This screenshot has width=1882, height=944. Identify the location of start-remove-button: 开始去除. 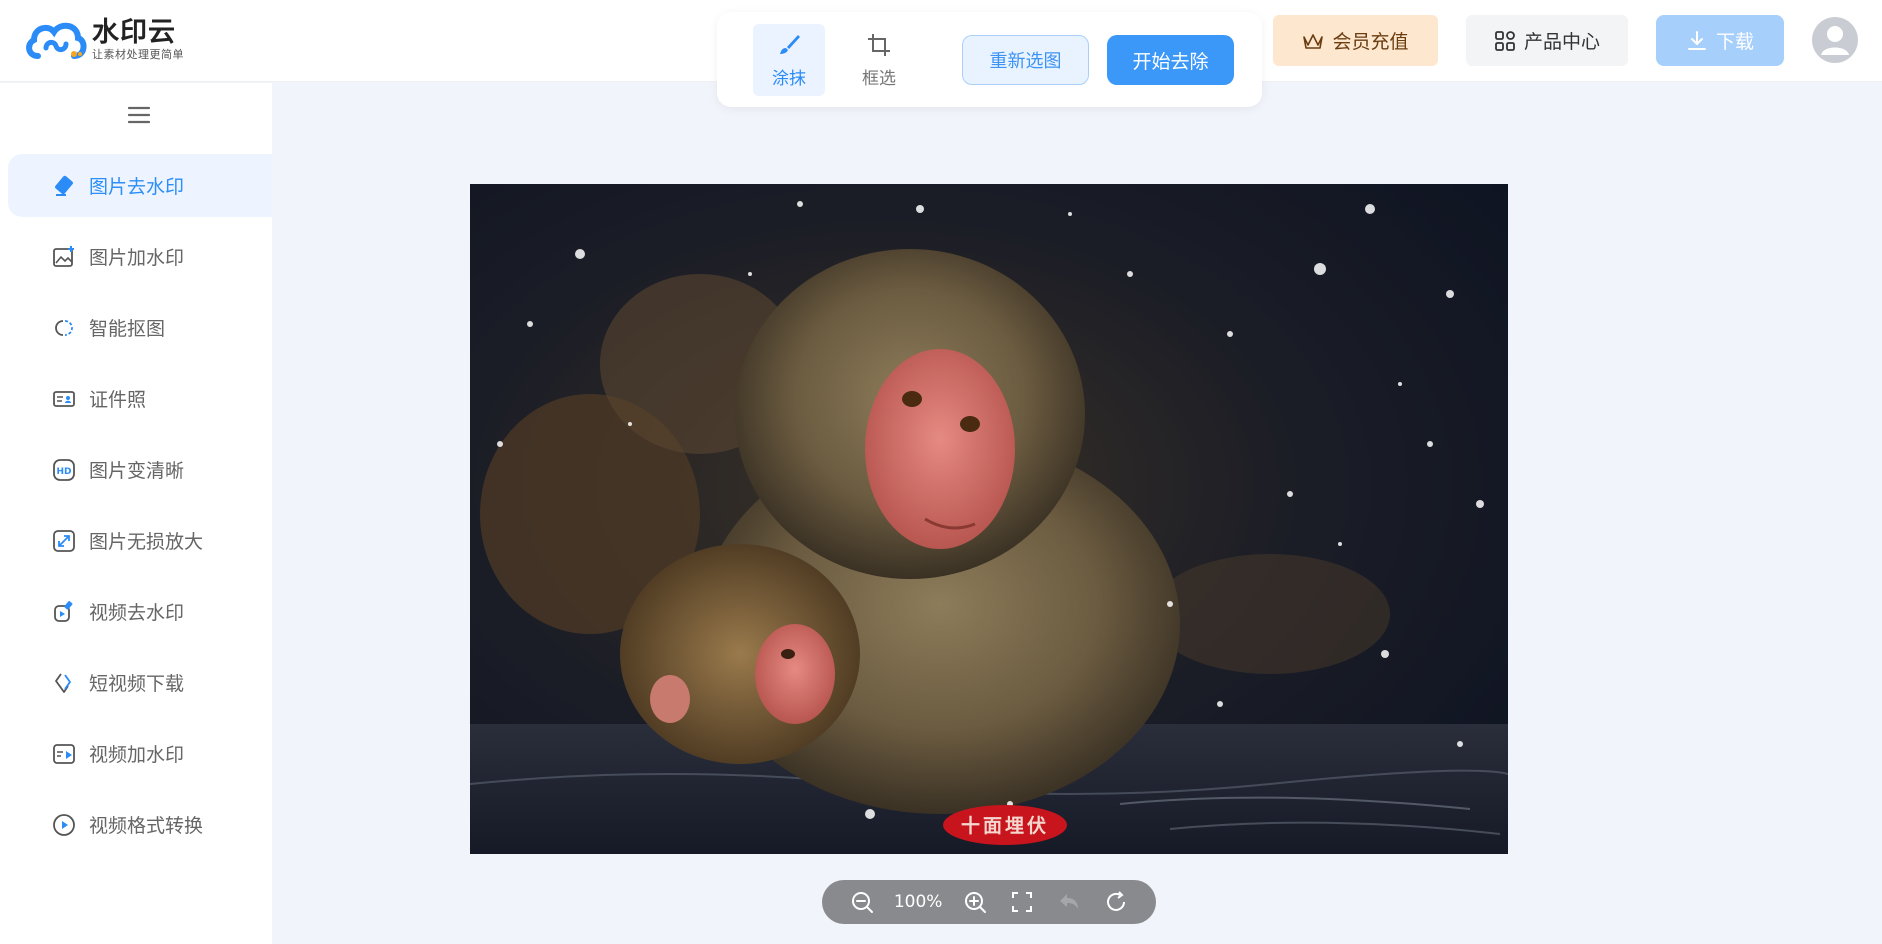
(1170, 60).